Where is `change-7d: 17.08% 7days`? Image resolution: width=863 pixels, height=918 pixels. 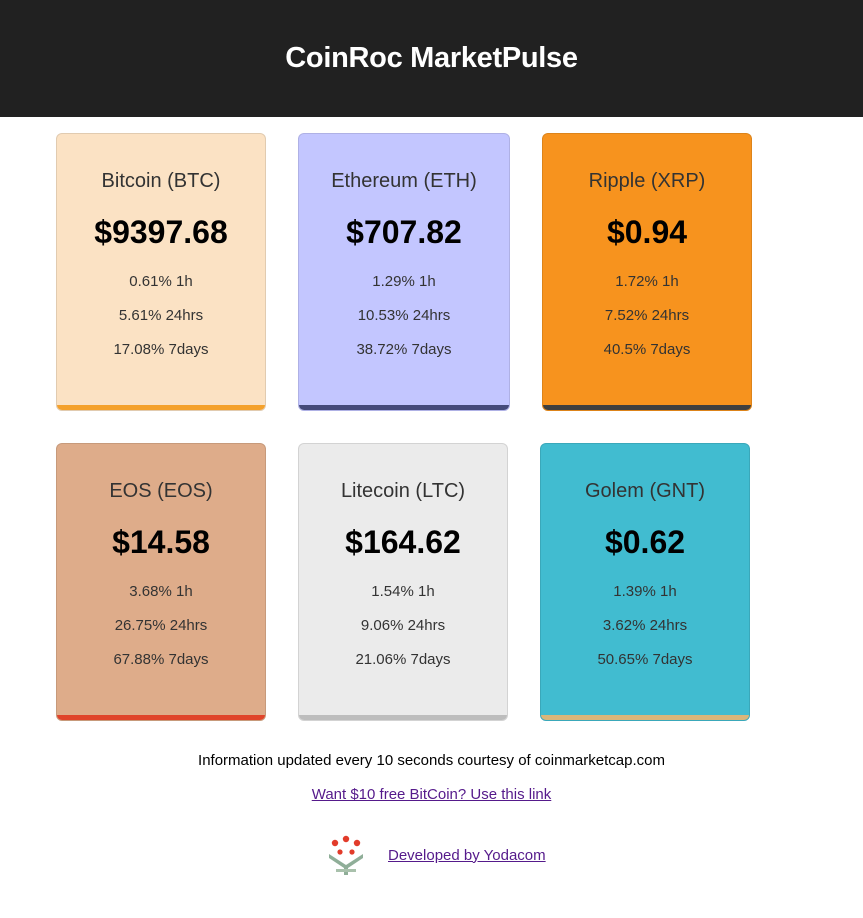 change-7d: 17.08% 7days is located at coordinates (161, 349).